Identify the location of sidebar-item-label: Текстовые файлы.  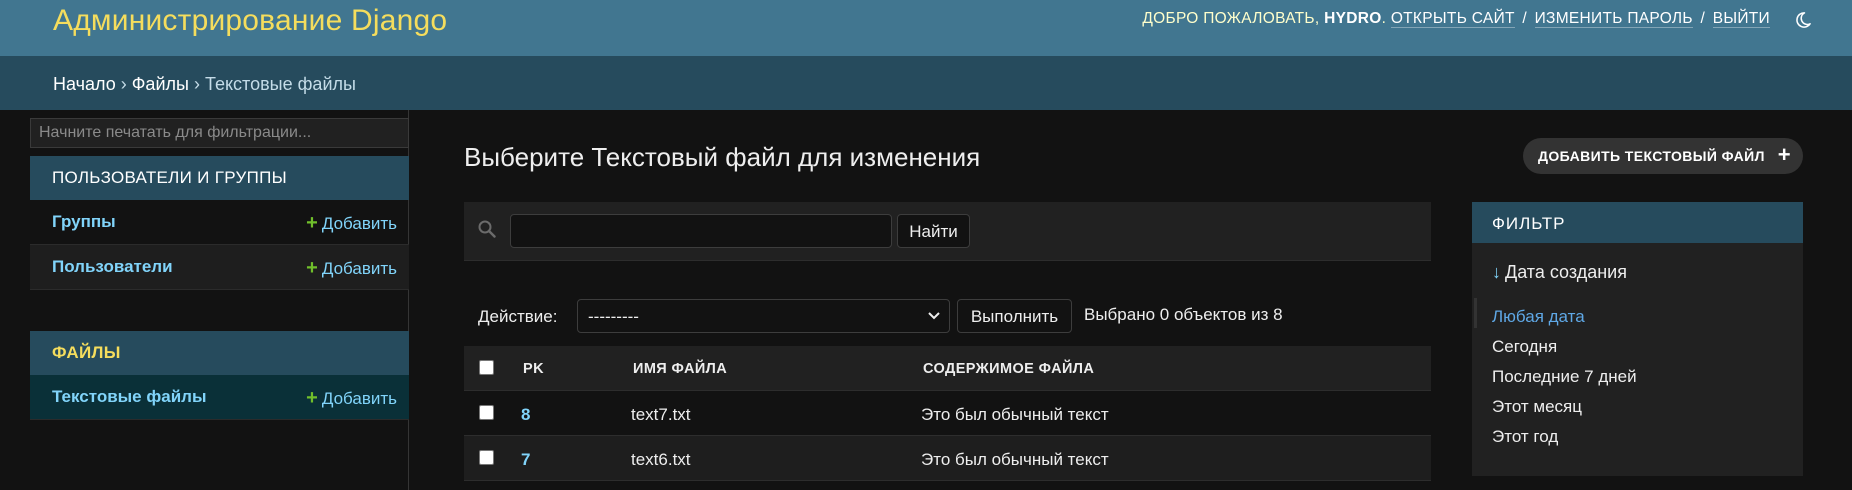
(129, 397).